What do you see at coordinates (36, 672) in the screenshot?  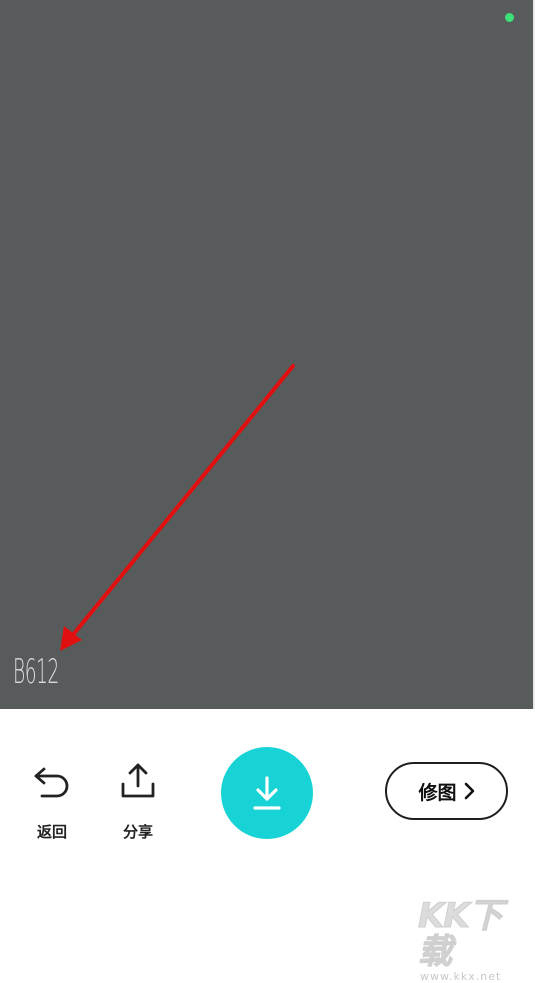 I see `b612-watermark: B612` at bounding box center [36, 672].